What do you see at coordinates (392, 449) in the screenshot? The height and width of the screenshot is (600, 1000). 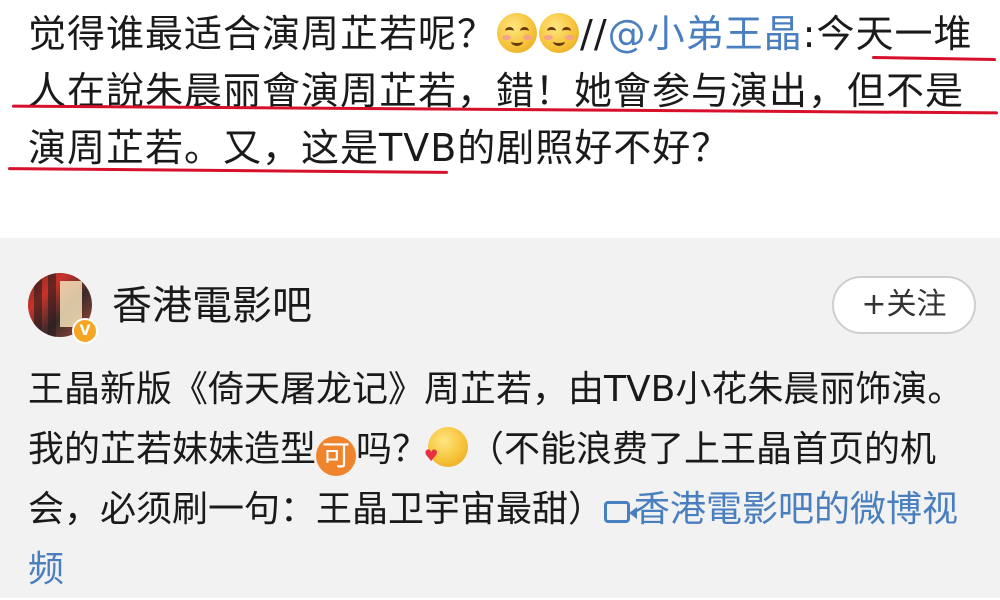 I see `repost-text-part2: 吗？` at bounding box center [392, 449].